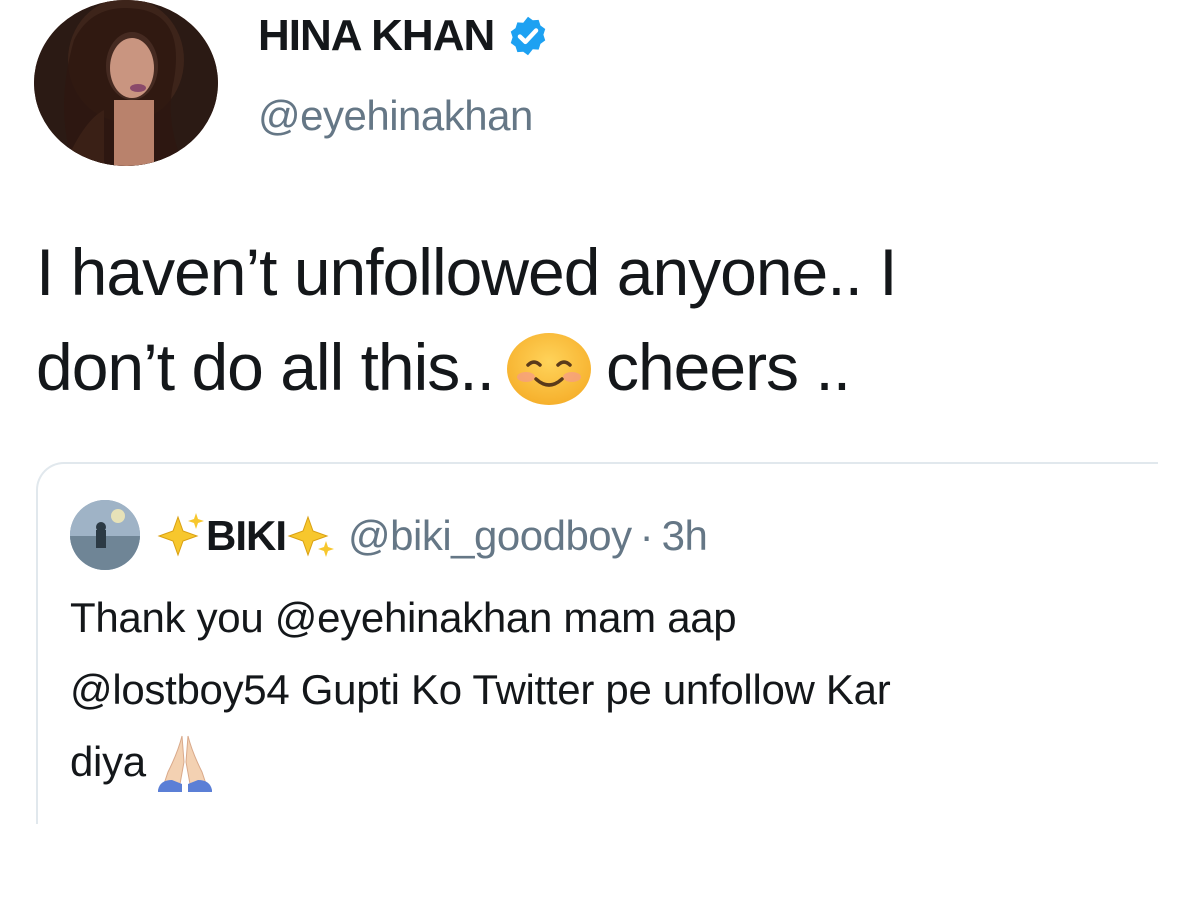 The image size is (1200, 900). I want to click on quoted-tweet-text-line-1: Thank you @eyehinakhan mam aap, so click(403, 617).